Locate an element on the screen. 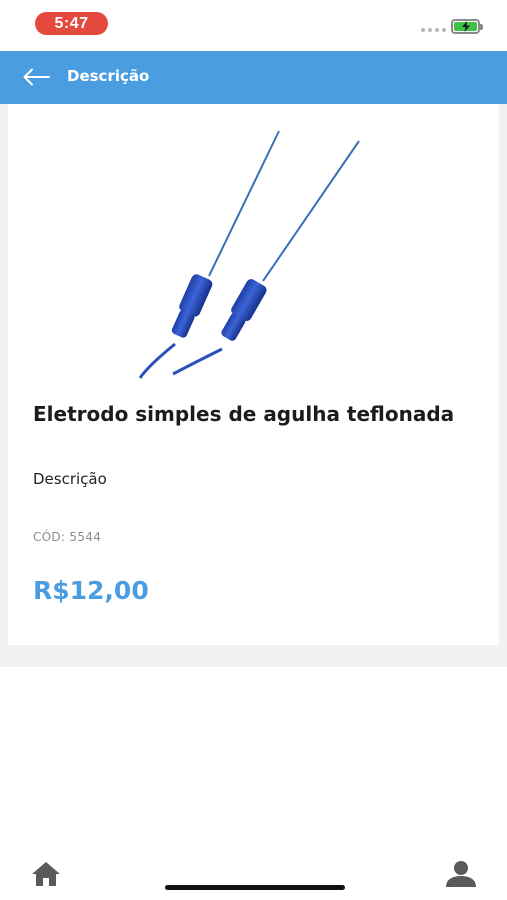 Image resolution: width=507 pixels, height=900 pixels. product-code: CÓD: 5544 is located at coordinates (67, 537).